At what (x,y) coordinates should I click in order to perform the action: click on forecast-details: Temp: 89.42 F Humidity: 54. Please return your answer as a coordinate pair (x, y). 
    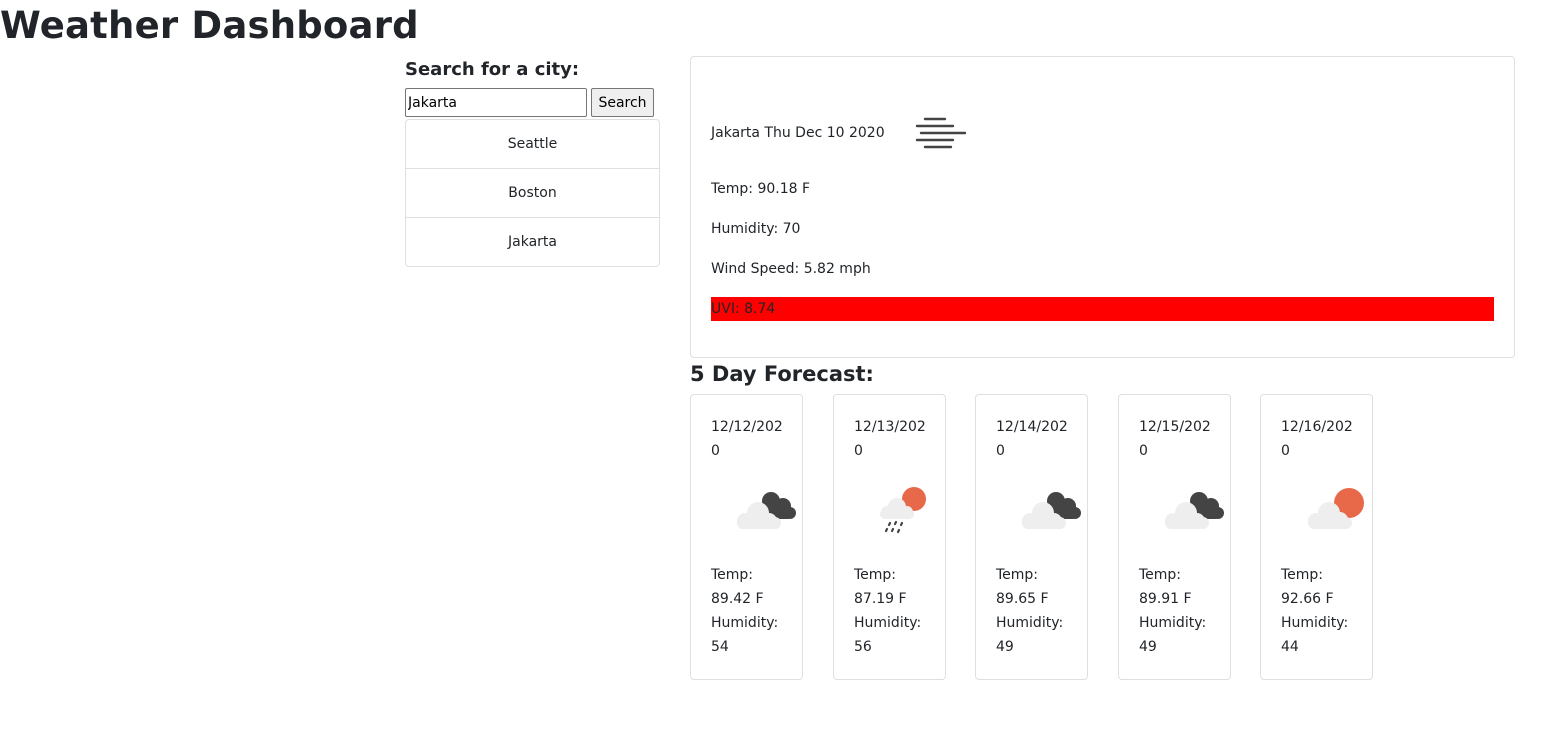
    Looking at the image, I should click on (755, 611).